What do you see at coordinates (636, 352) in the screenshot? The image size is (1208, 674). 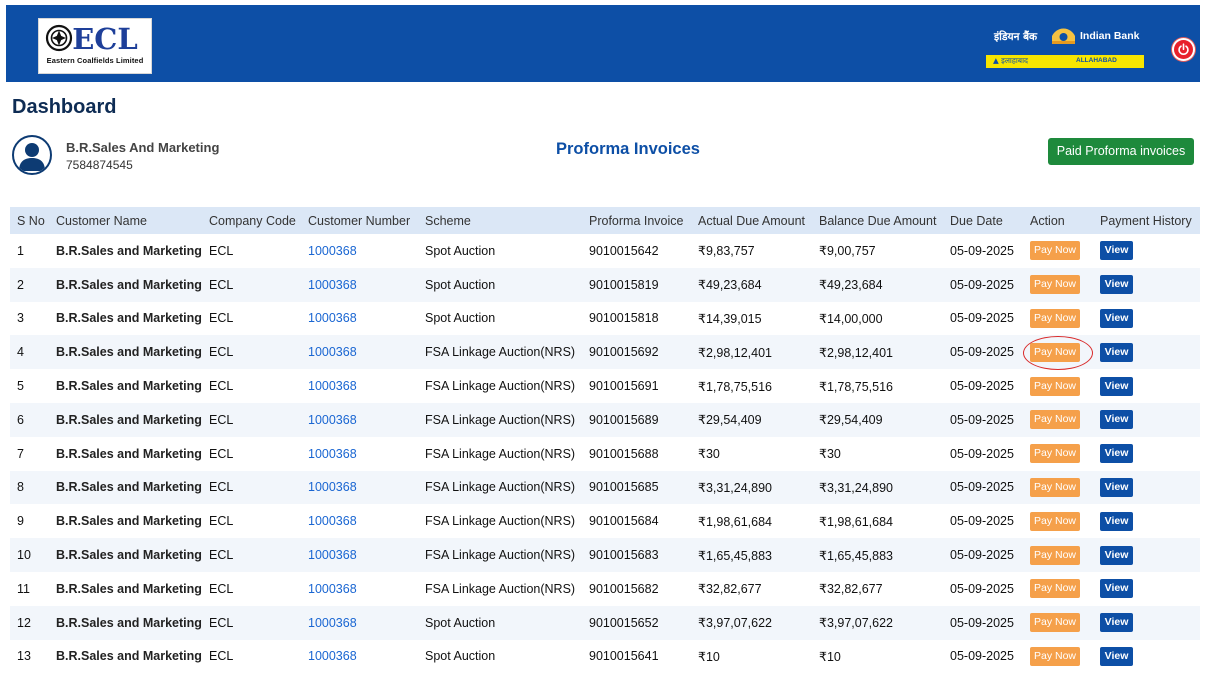 I see `cell-proforma-invoice: 9010015692` at bounding box center [636, 352].